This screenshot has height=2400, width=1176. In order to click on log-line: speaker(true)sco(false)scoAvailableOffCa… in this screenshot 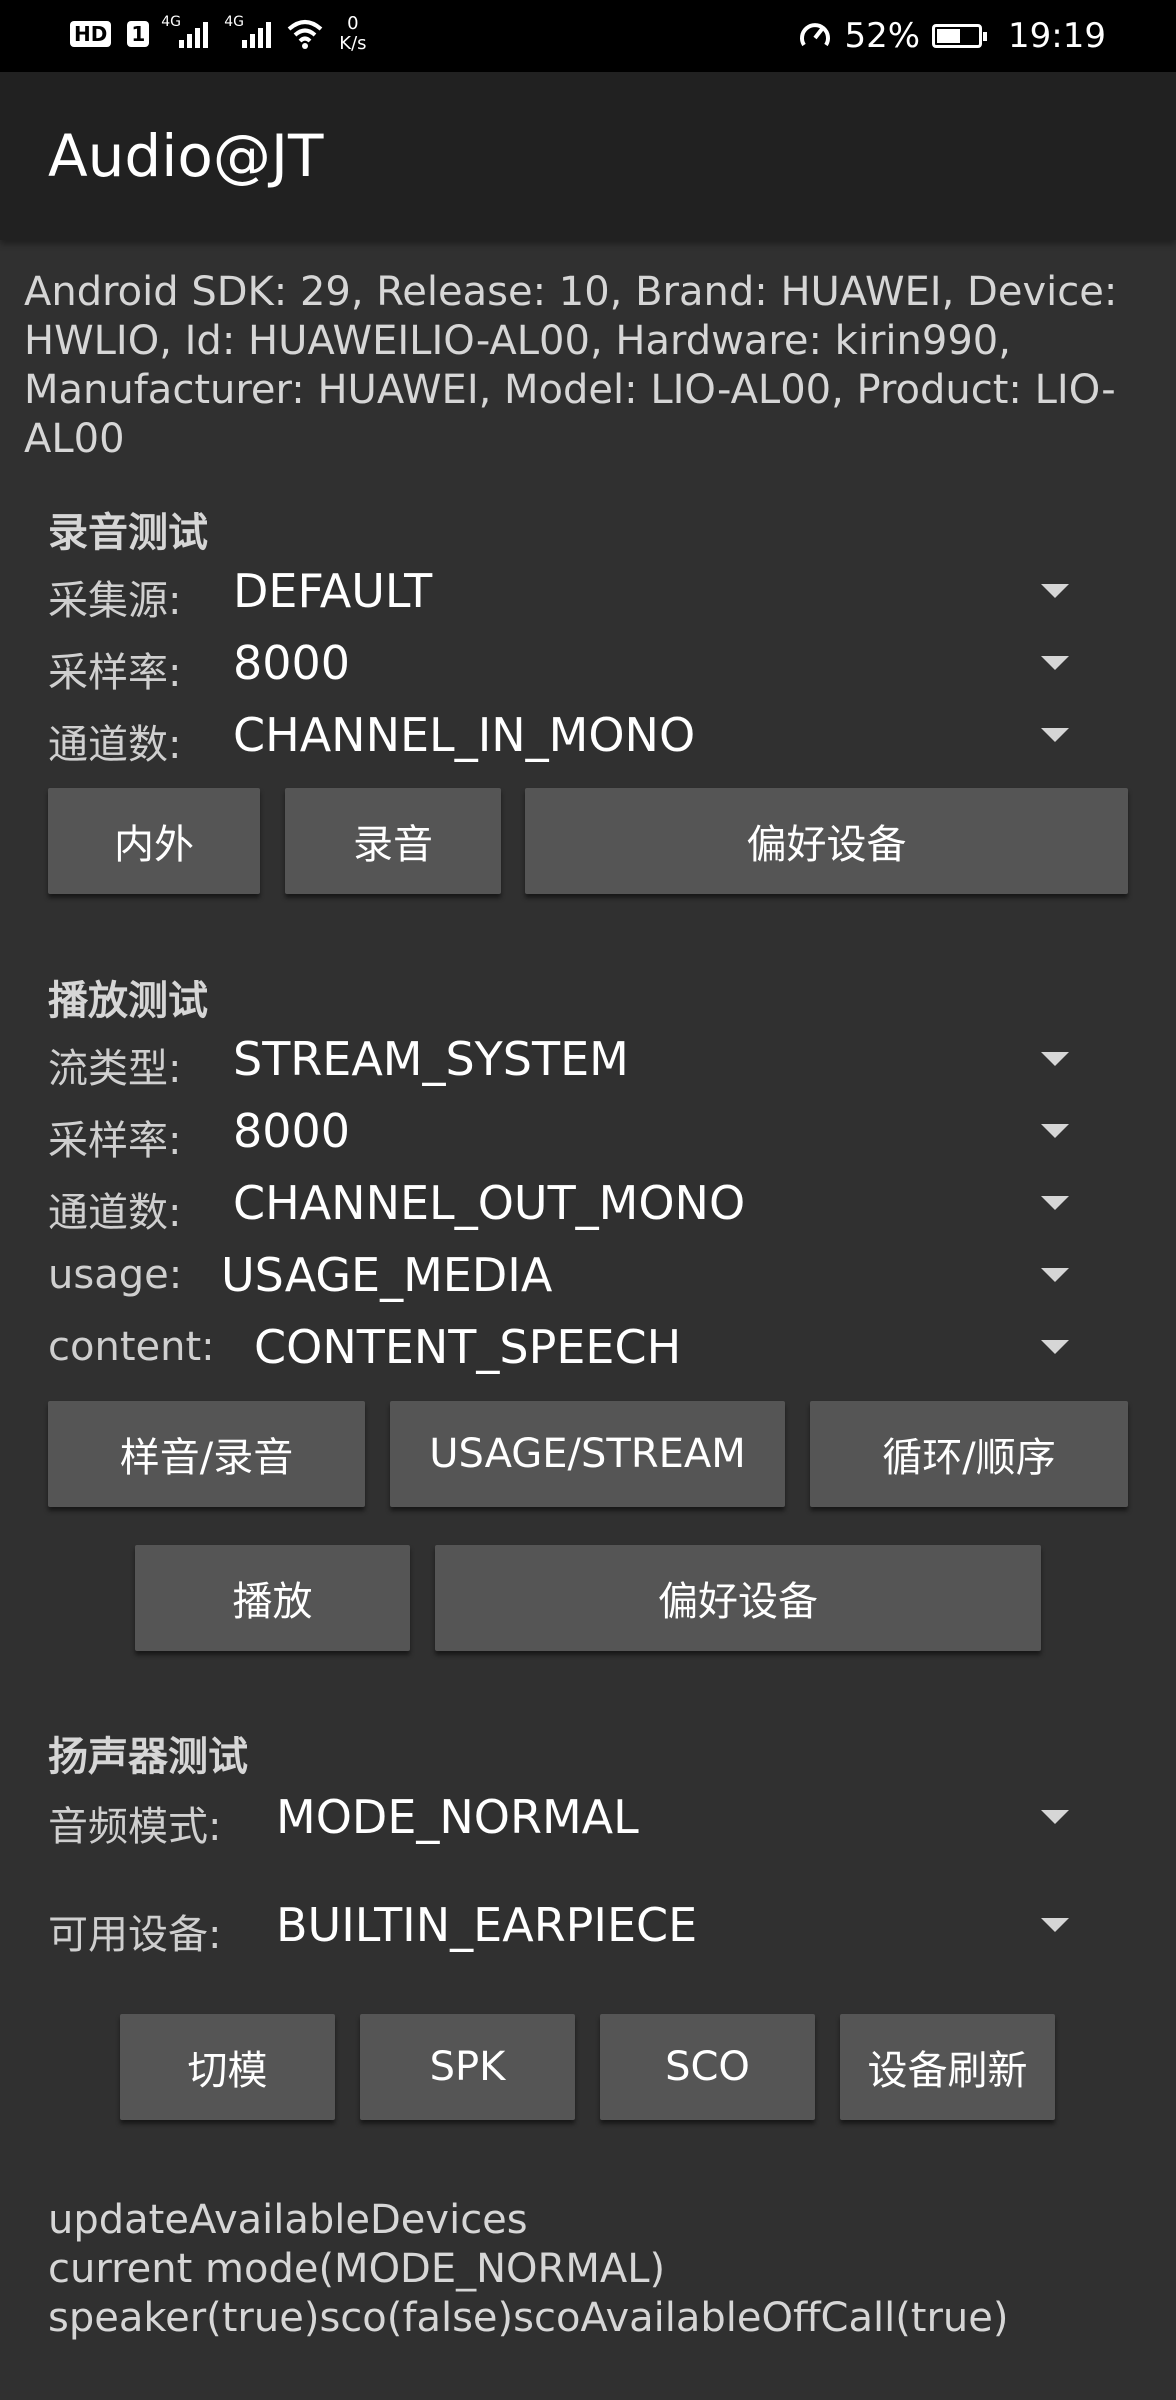, I will do `click(528, 2318)`.